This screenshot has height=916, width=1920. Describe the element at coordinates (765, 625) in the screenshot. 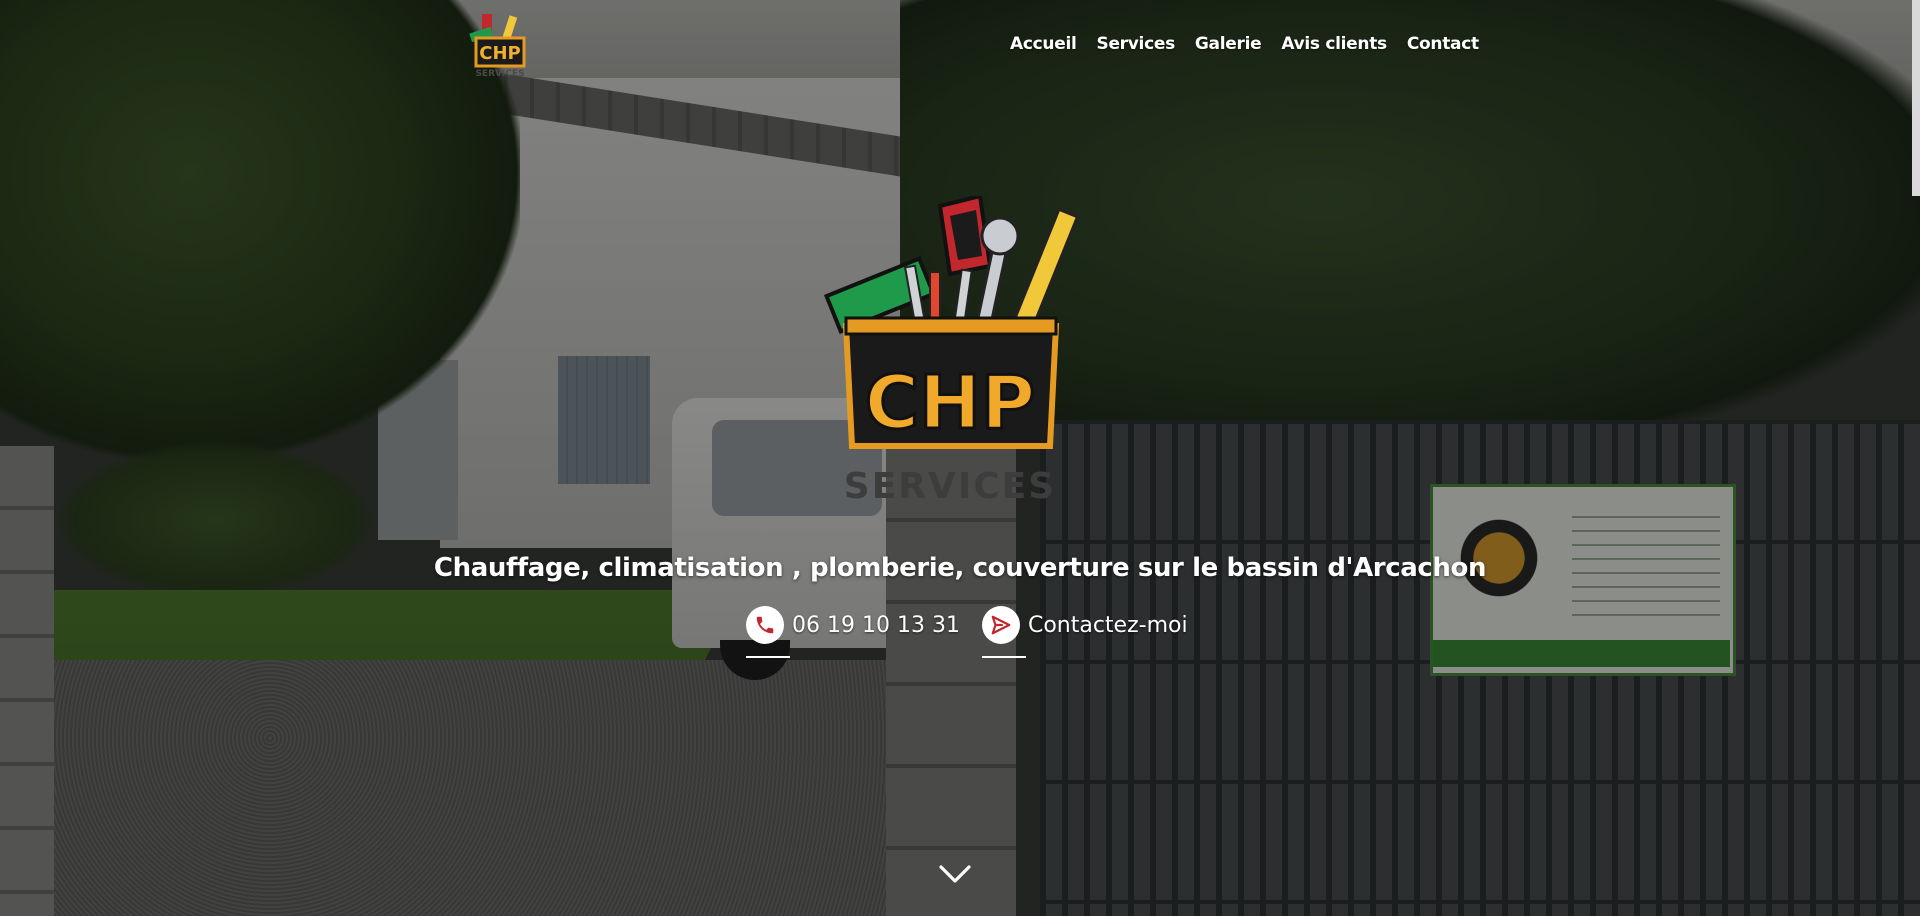

I see `phone-icon` at that location.